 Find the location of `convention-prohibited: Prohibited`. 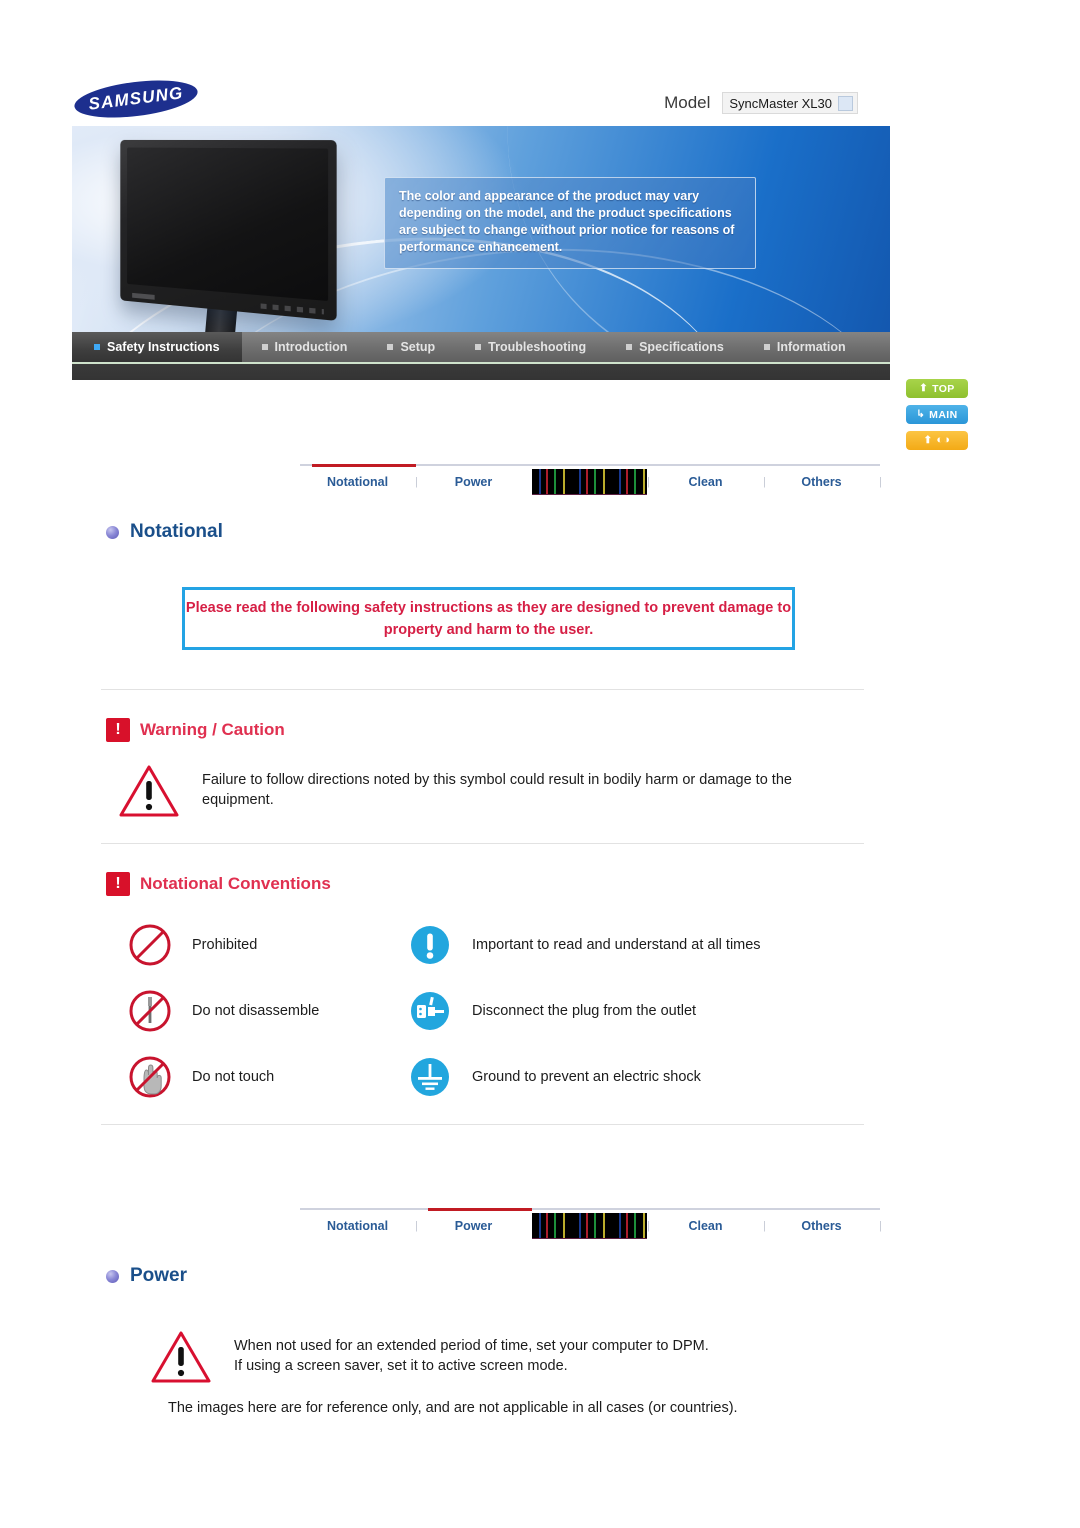

convention-prohibited: Prohibited is located at coordinates (266, 945).